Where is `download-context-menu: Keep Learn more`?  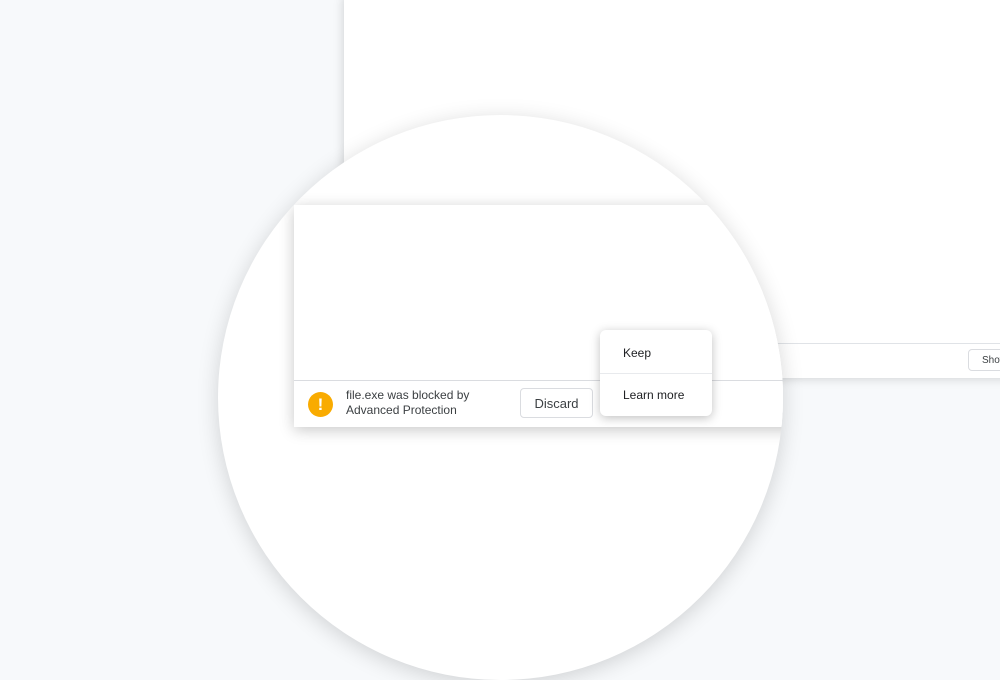
download-context-menu: Keep Learn more is located at coordinates (656, 373).